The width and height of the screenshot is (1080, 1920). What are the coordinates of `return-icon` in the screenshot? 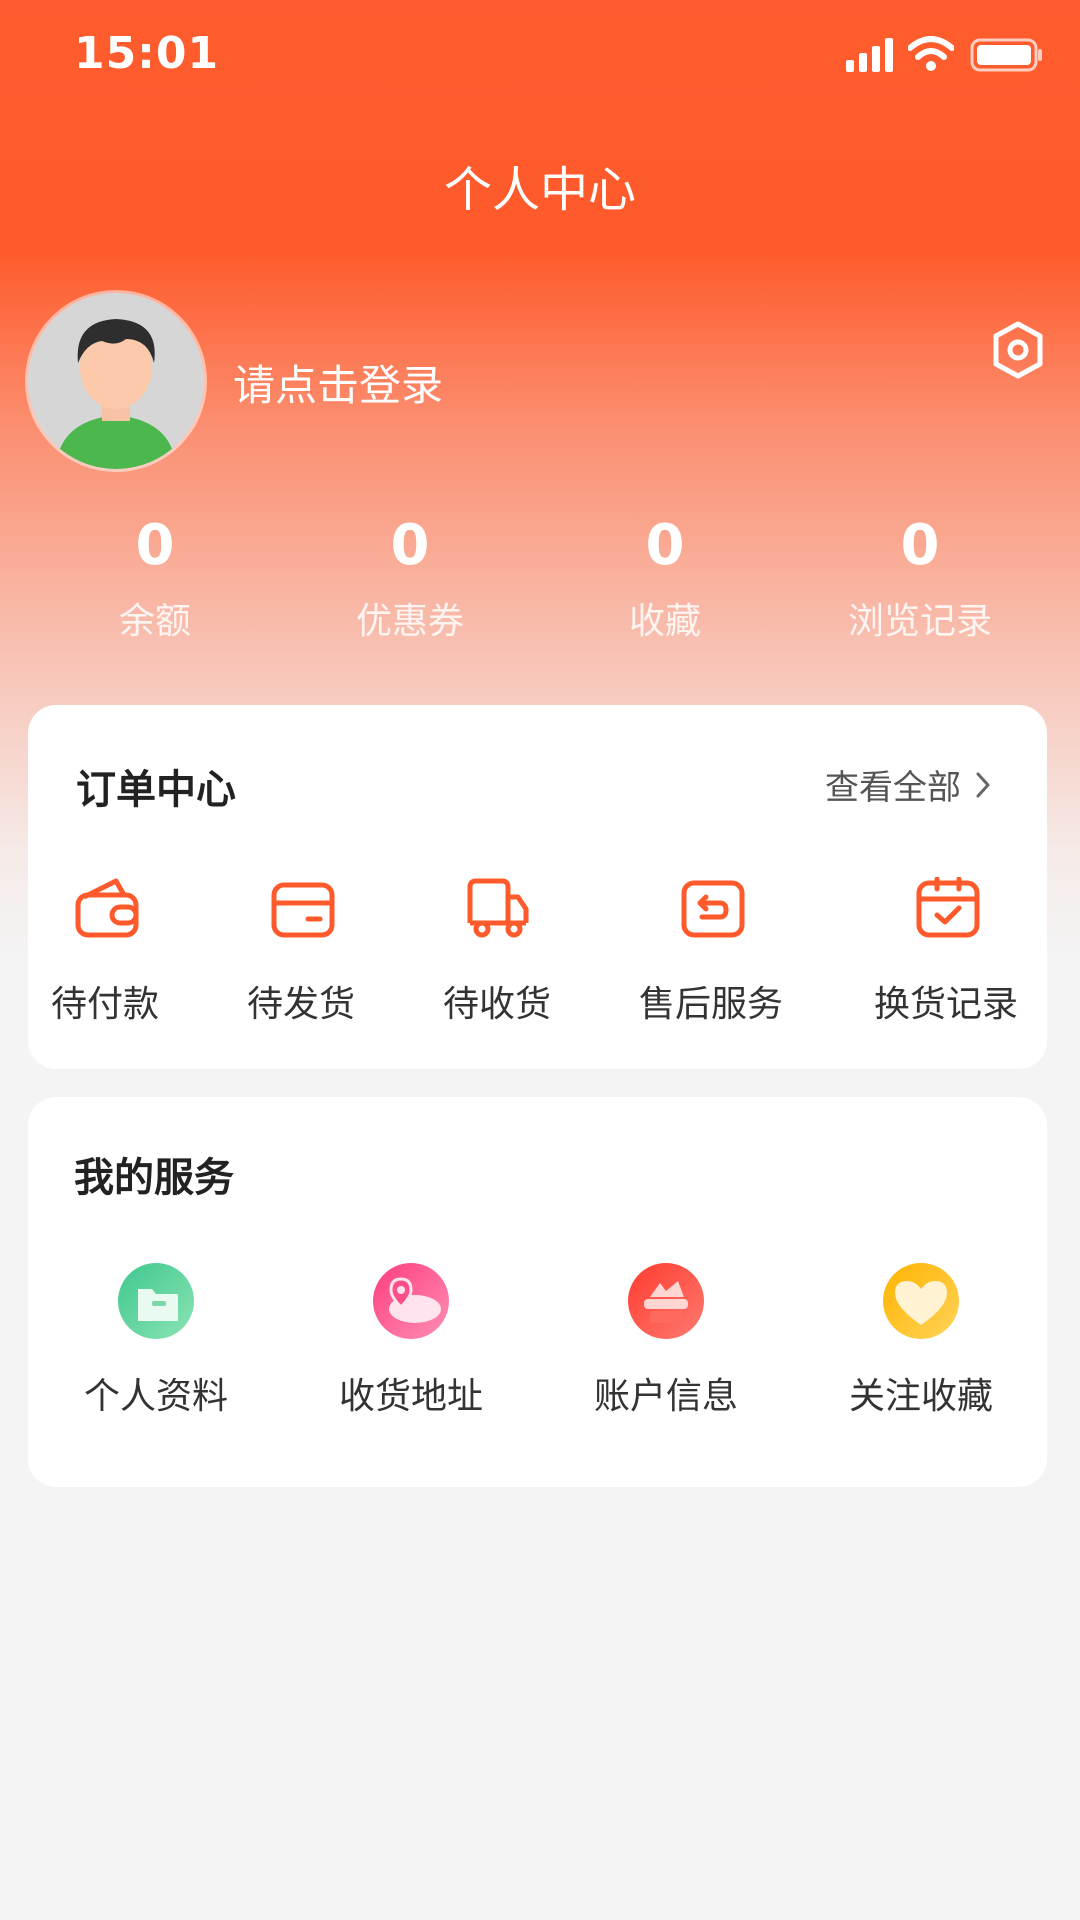 It's located at (713, 909).